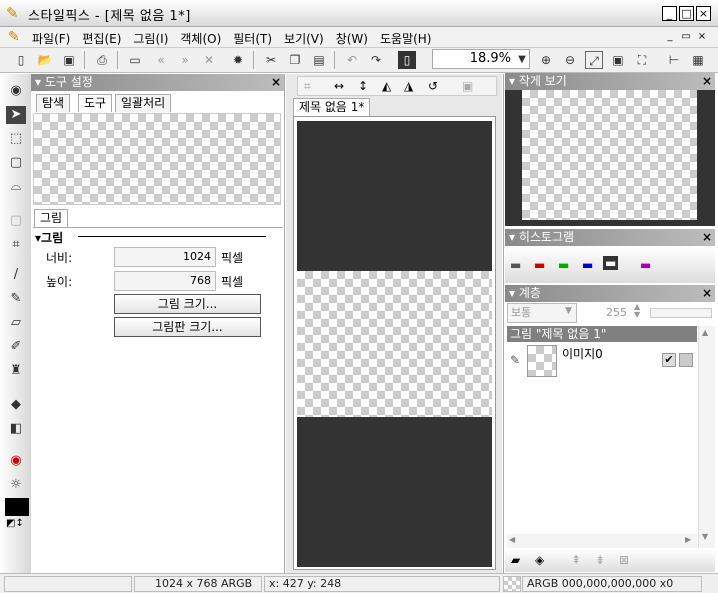 The height and width of the screenshot is (593, 718). Describe the element at coordinates (515, 560) in the screenshot. I see `new-layer-icon: ▰` at that location.